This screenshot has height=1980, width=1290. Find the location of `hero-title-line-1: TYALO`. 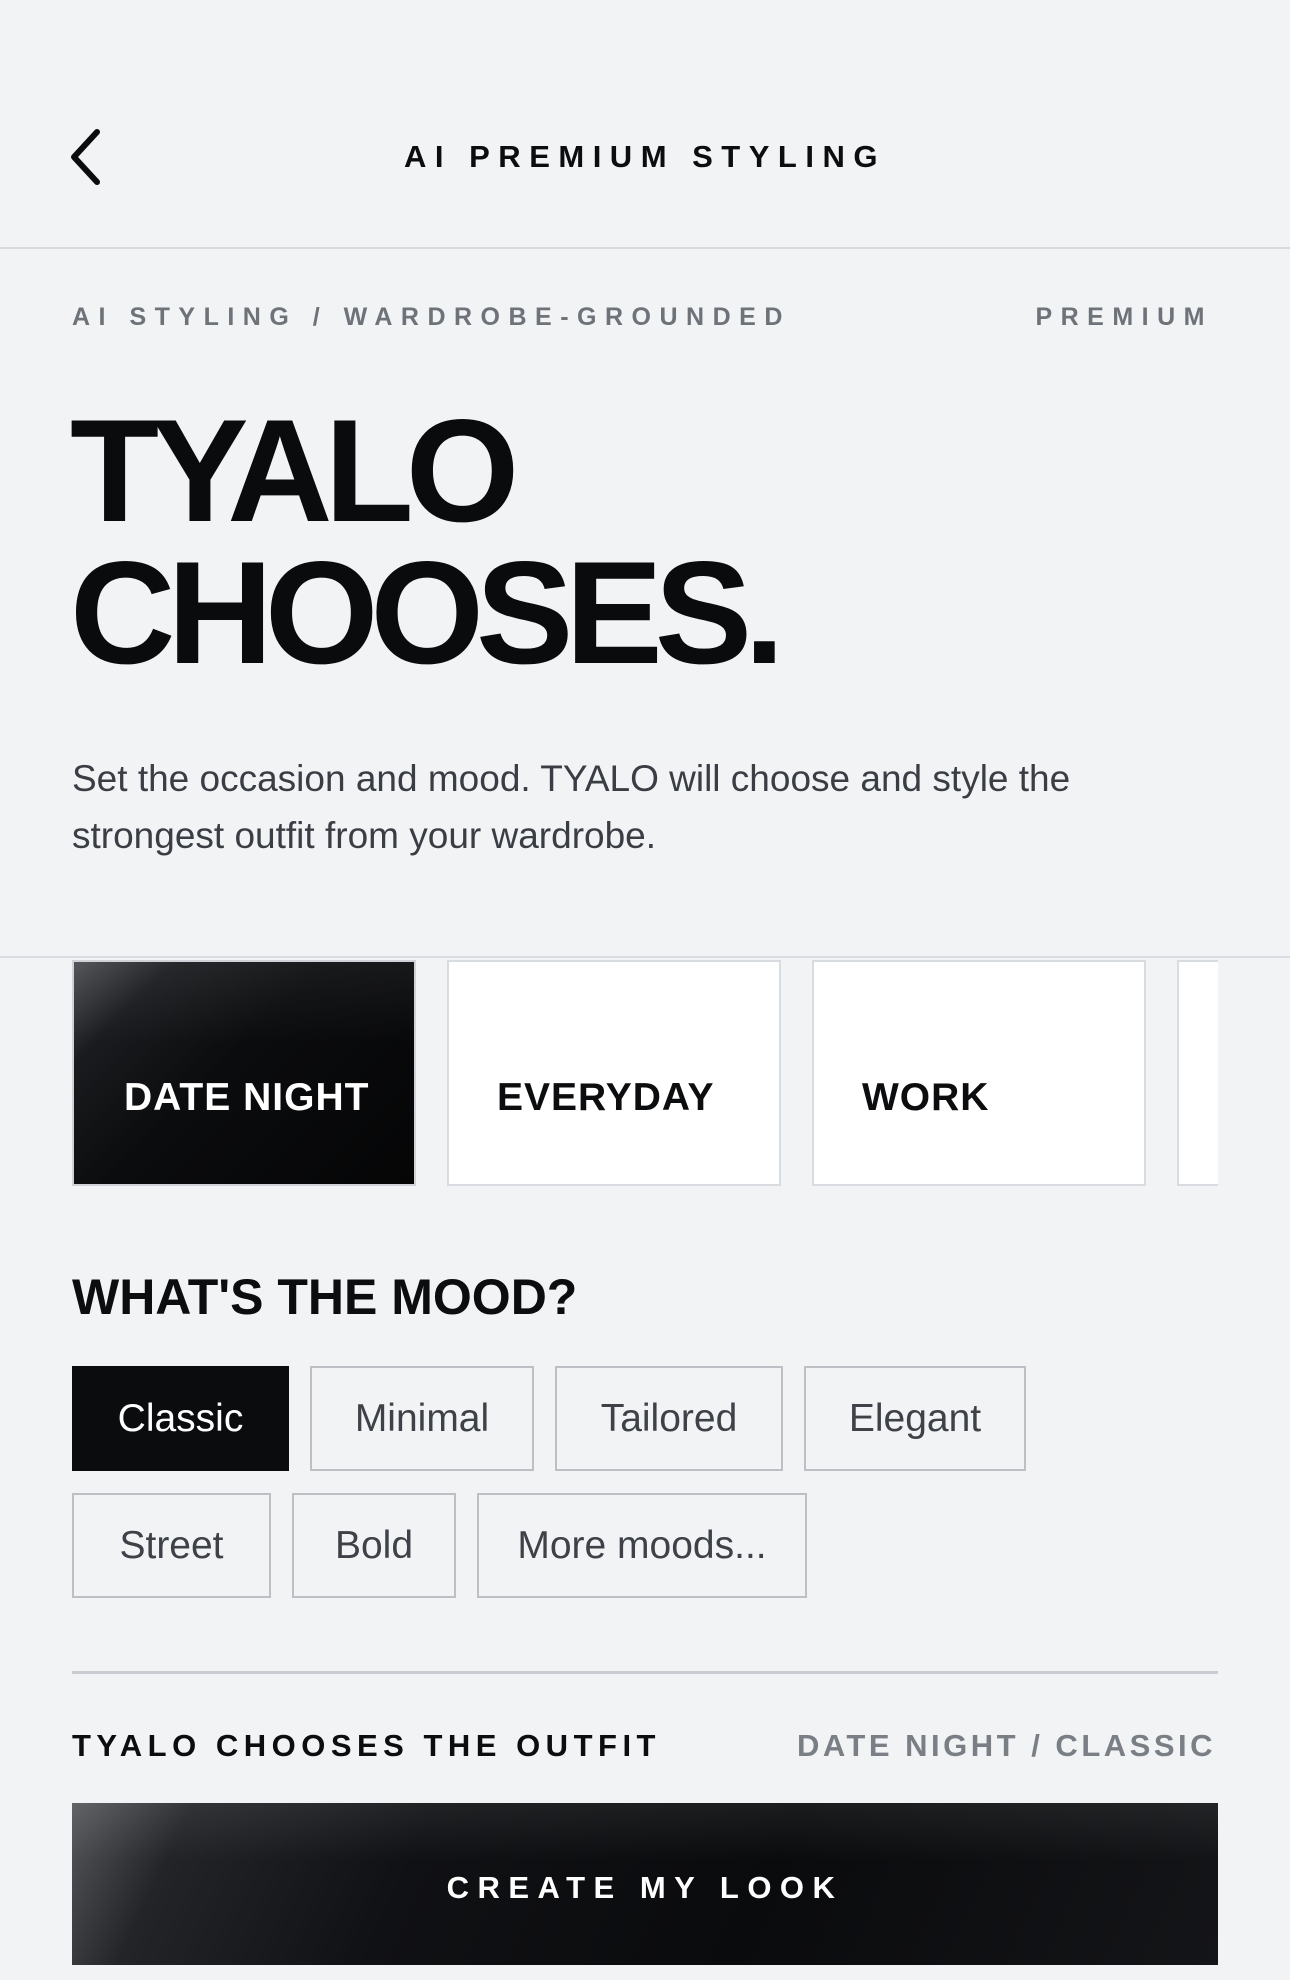

hero-title-line-1: TYALO is located at coordinates (294, 470).